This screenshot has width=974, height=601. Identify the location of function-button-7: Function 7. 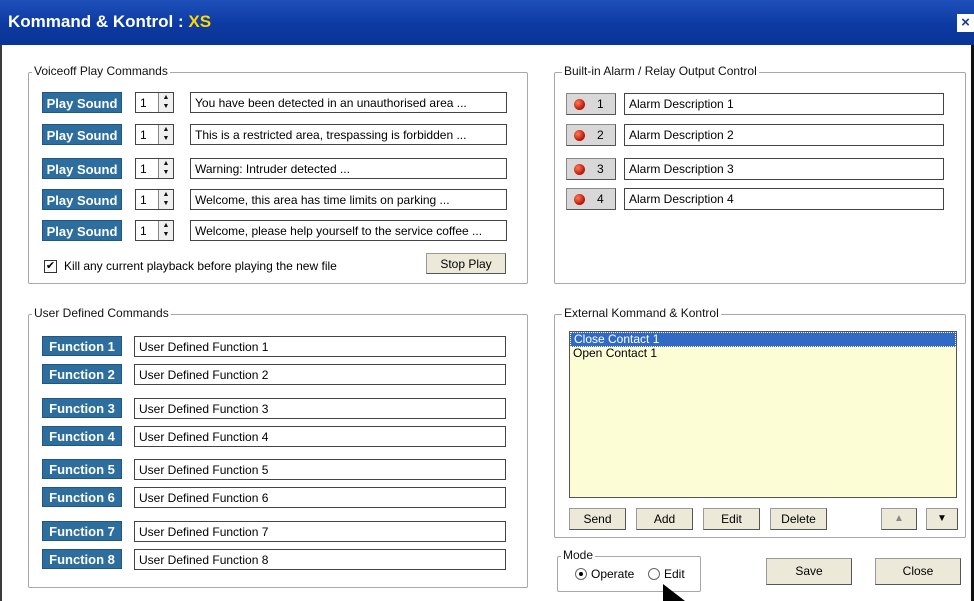
(82, 531).